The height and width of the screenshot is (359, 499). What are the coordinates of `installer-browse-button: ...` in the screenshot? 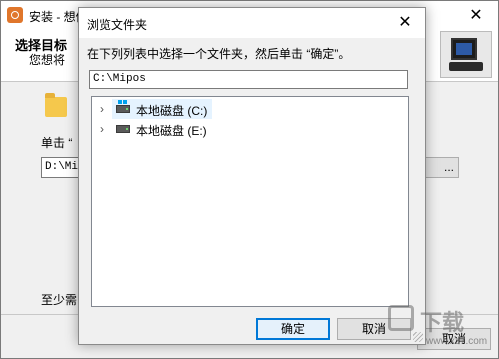 It's located at (442, 167).